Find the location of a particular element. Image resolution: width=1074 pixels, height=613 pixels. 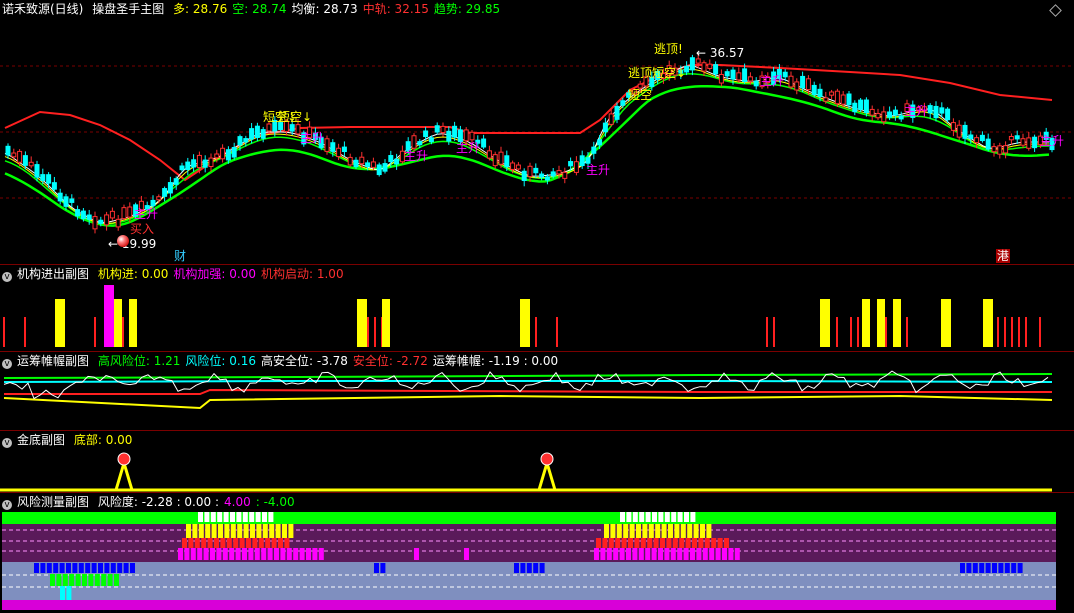

hk-connect-marker: 港 is located at coordinates (1003, 256).